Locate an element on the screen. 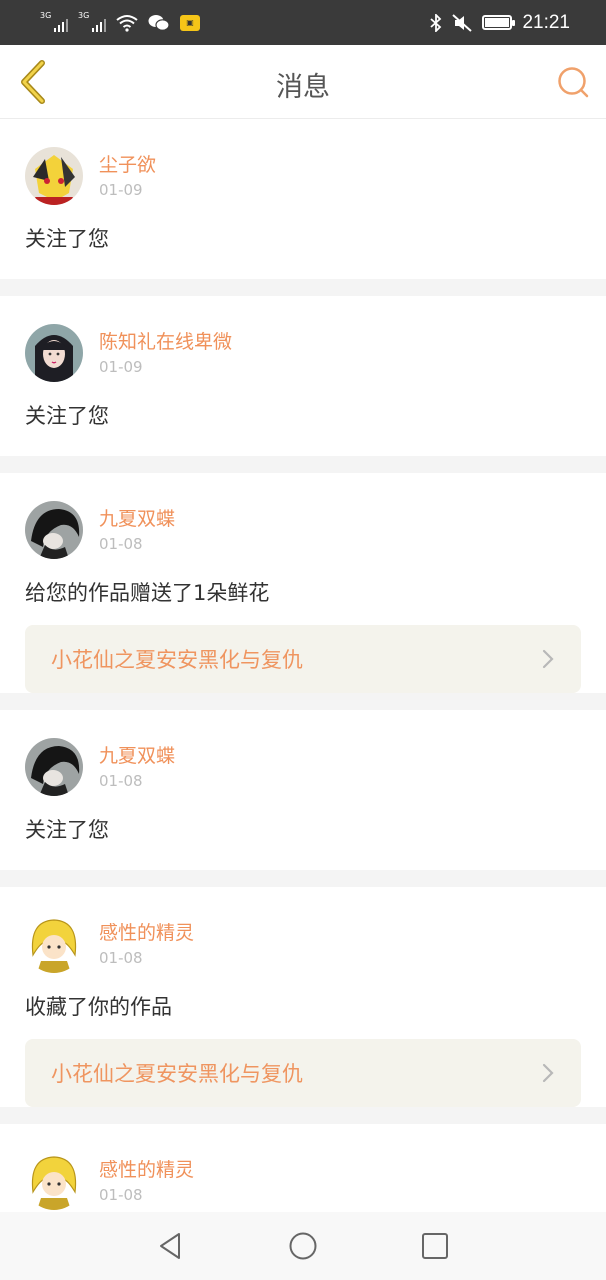  back-triangle-icon is located at coordinates (171, 1246).